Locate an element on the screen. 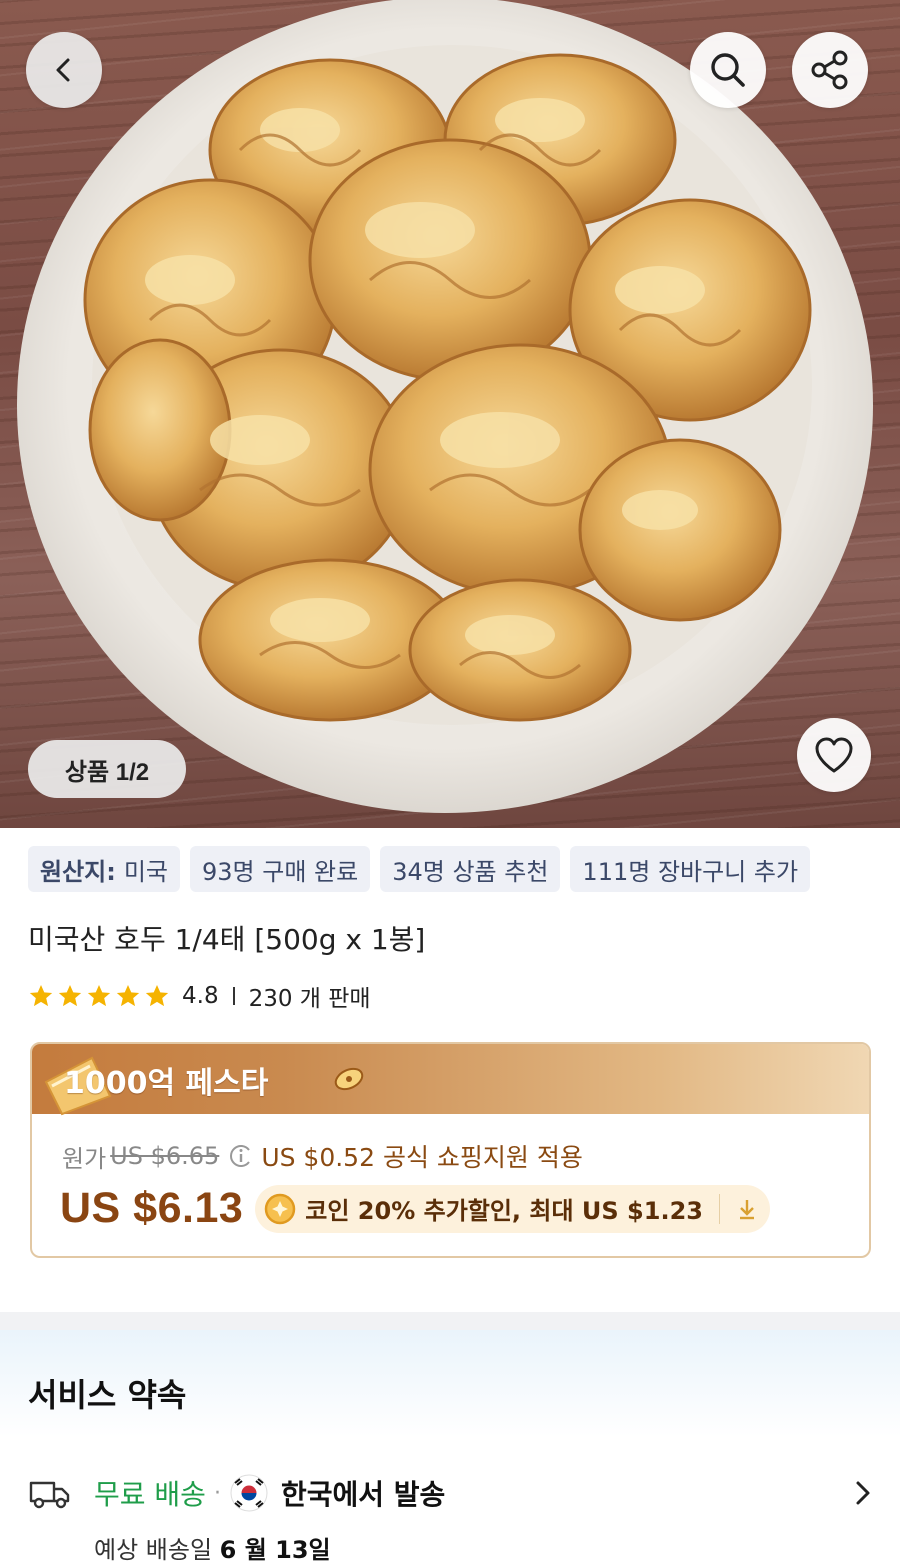 Image resolution: width=900 pixels, height=1568 pixels. original-price: US $6.65 is located at coordinates (165, 1156).